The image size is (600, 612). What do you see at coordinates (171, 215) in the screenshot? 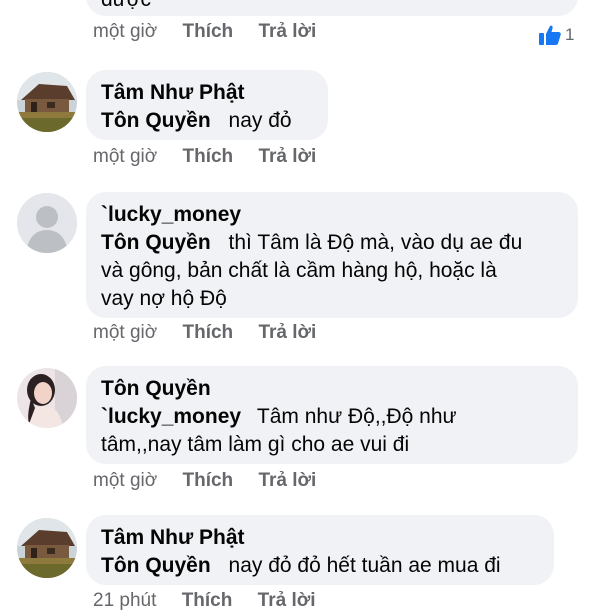
I see `comment-author: `lucky_money` at bounding box center [171, 215].